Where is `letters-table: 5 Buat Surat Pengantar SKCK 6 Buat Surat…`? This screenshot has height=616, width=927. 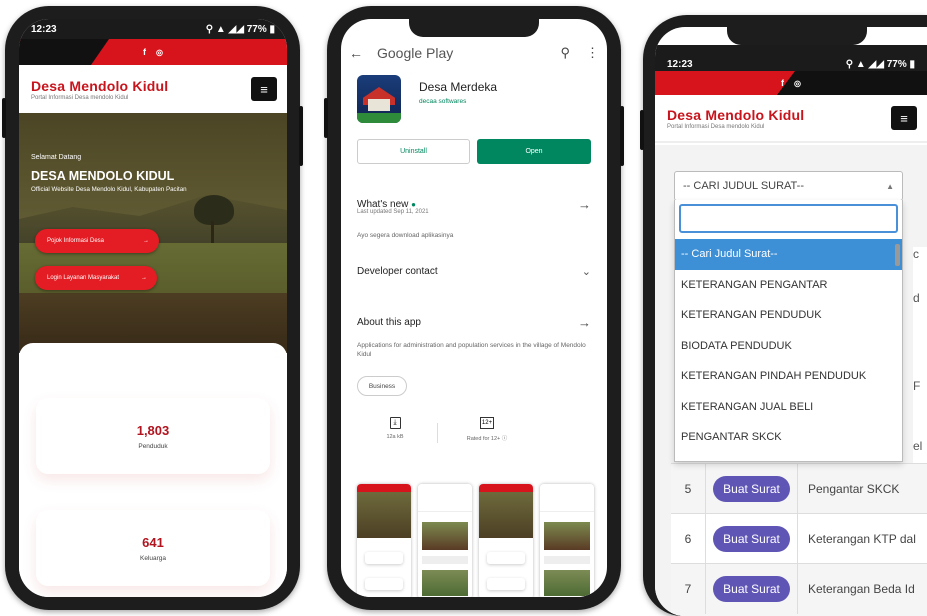
letters-table: 5 Buat Surat Pengantar SKCK 6 Buat Surat… is located at coordinates (799, 539).